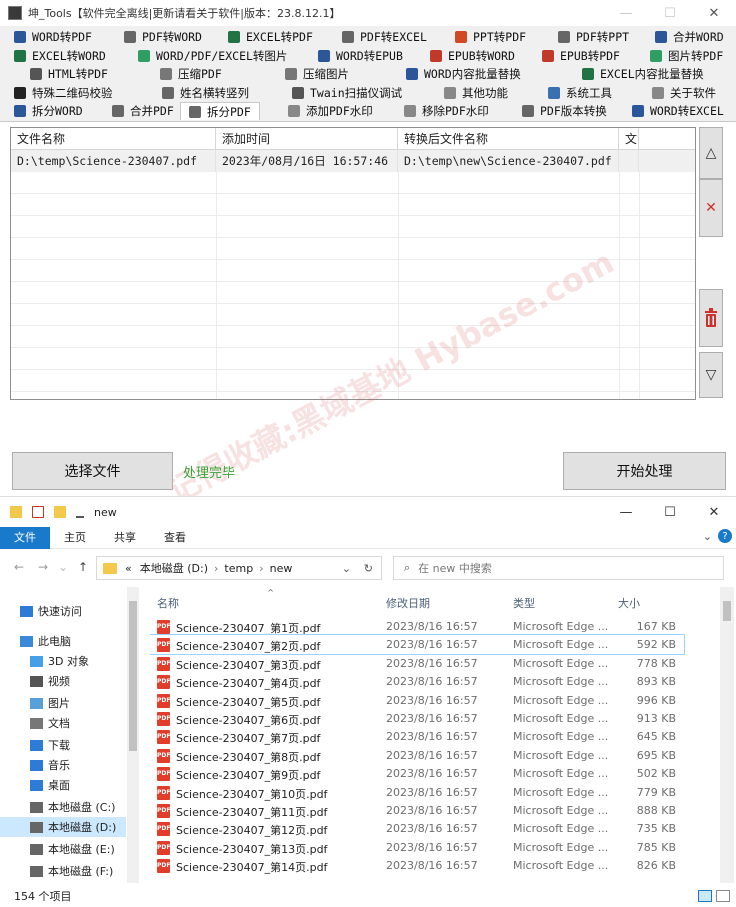 This screenshot has height=907, width=736. Describe the element at coordinates (60, 56) in the screenshot. I see `tab-1-0: EXCEL转WORD` at that location.